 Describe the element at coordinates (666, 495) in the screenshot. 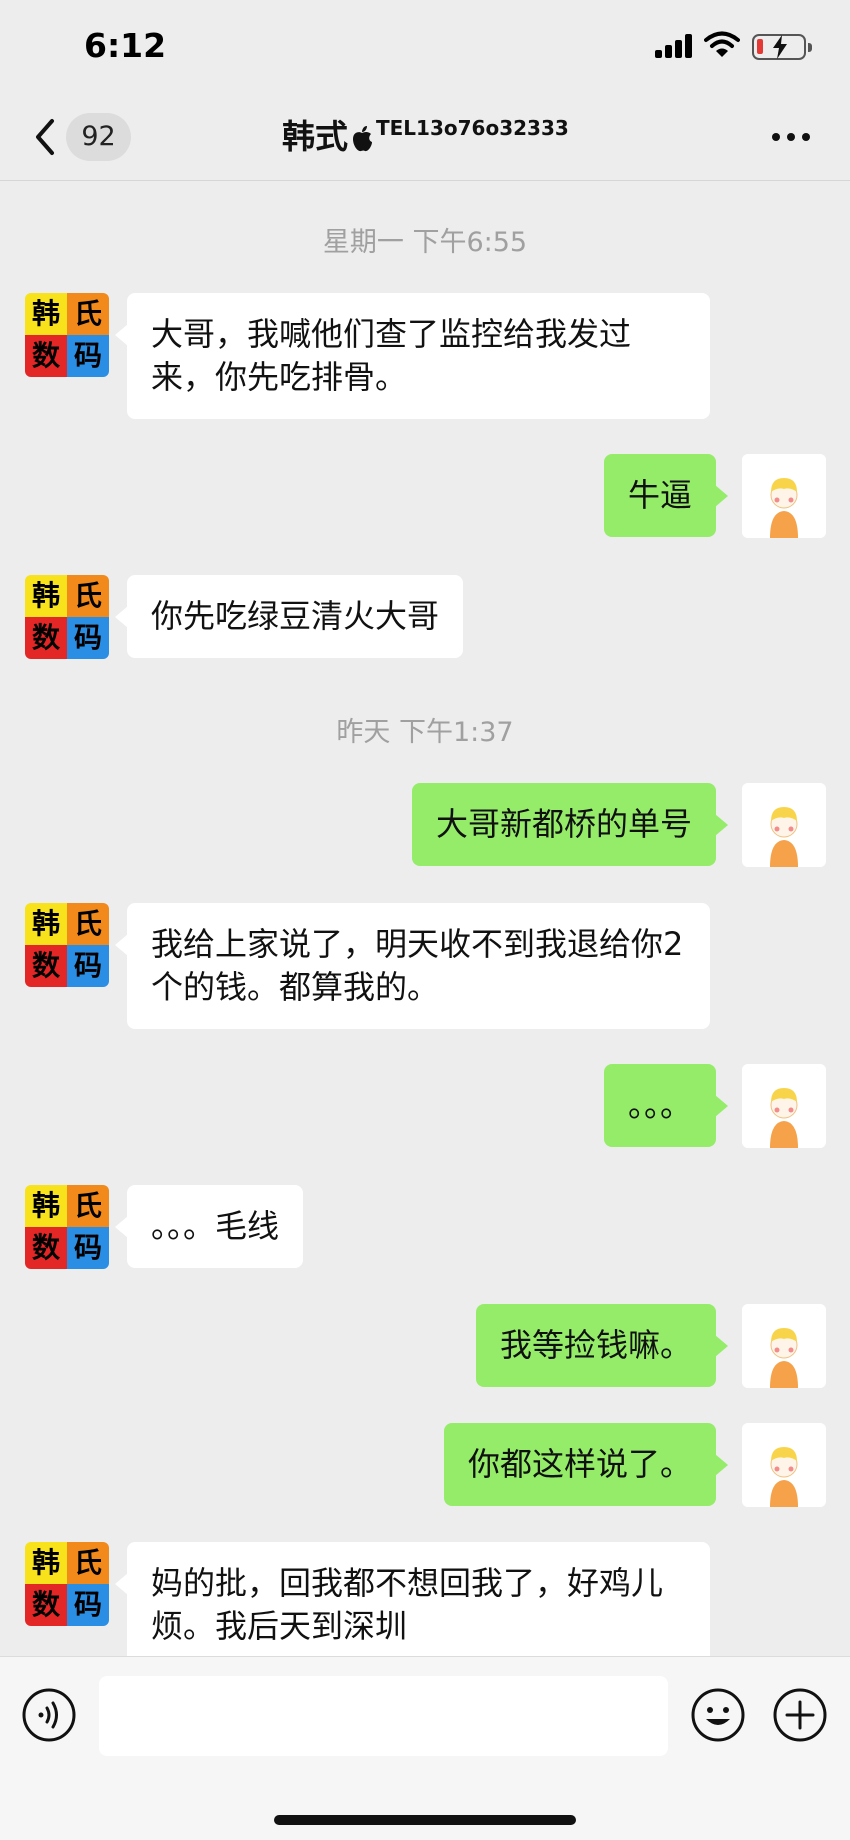

I see `message-bubble: 牛逼` at that location.